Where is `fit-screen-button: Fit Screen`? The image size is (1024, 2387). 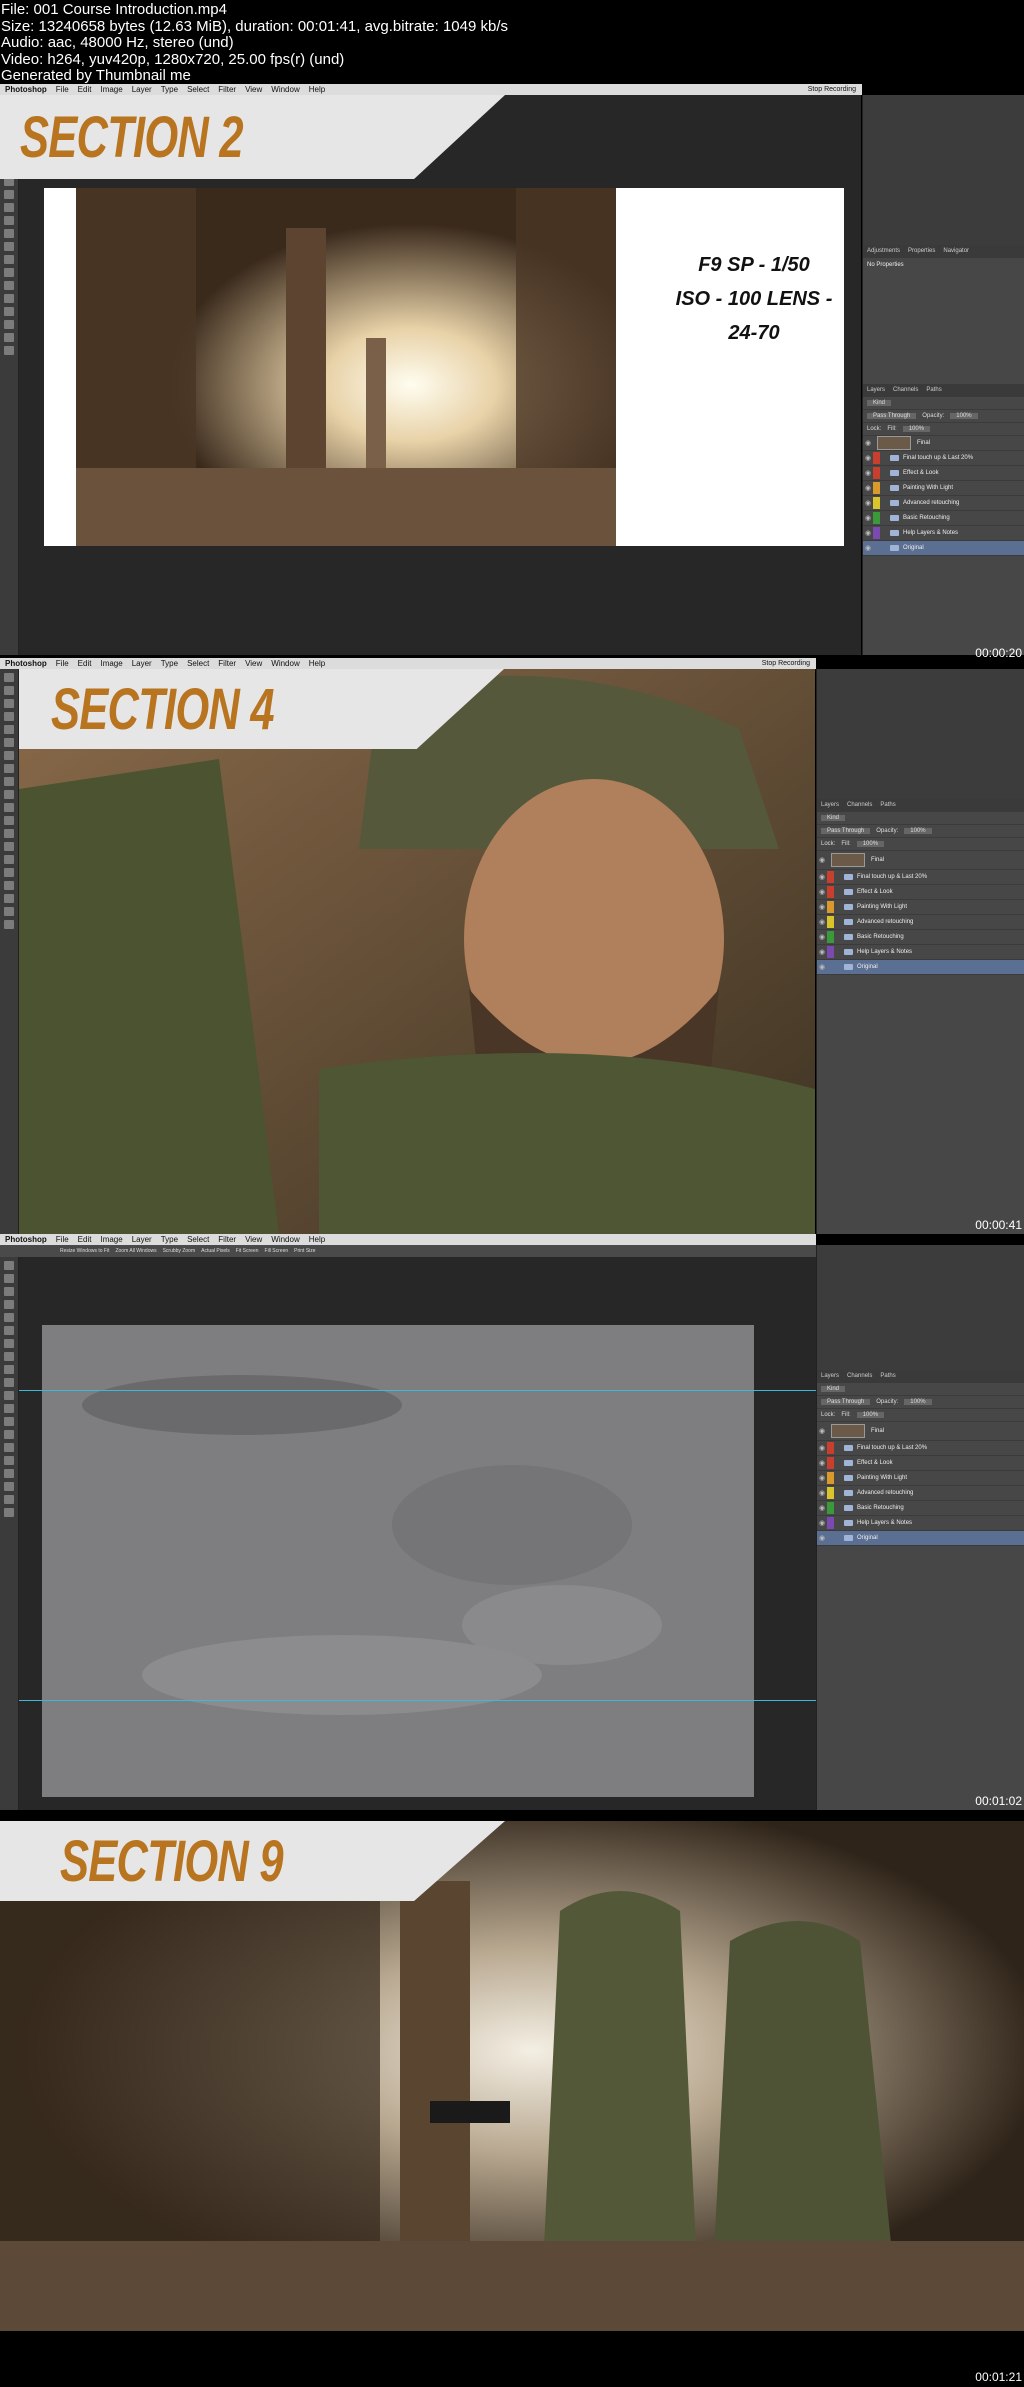 fit-screen-button: Fit Screen is located at coordinates (247, 1251).